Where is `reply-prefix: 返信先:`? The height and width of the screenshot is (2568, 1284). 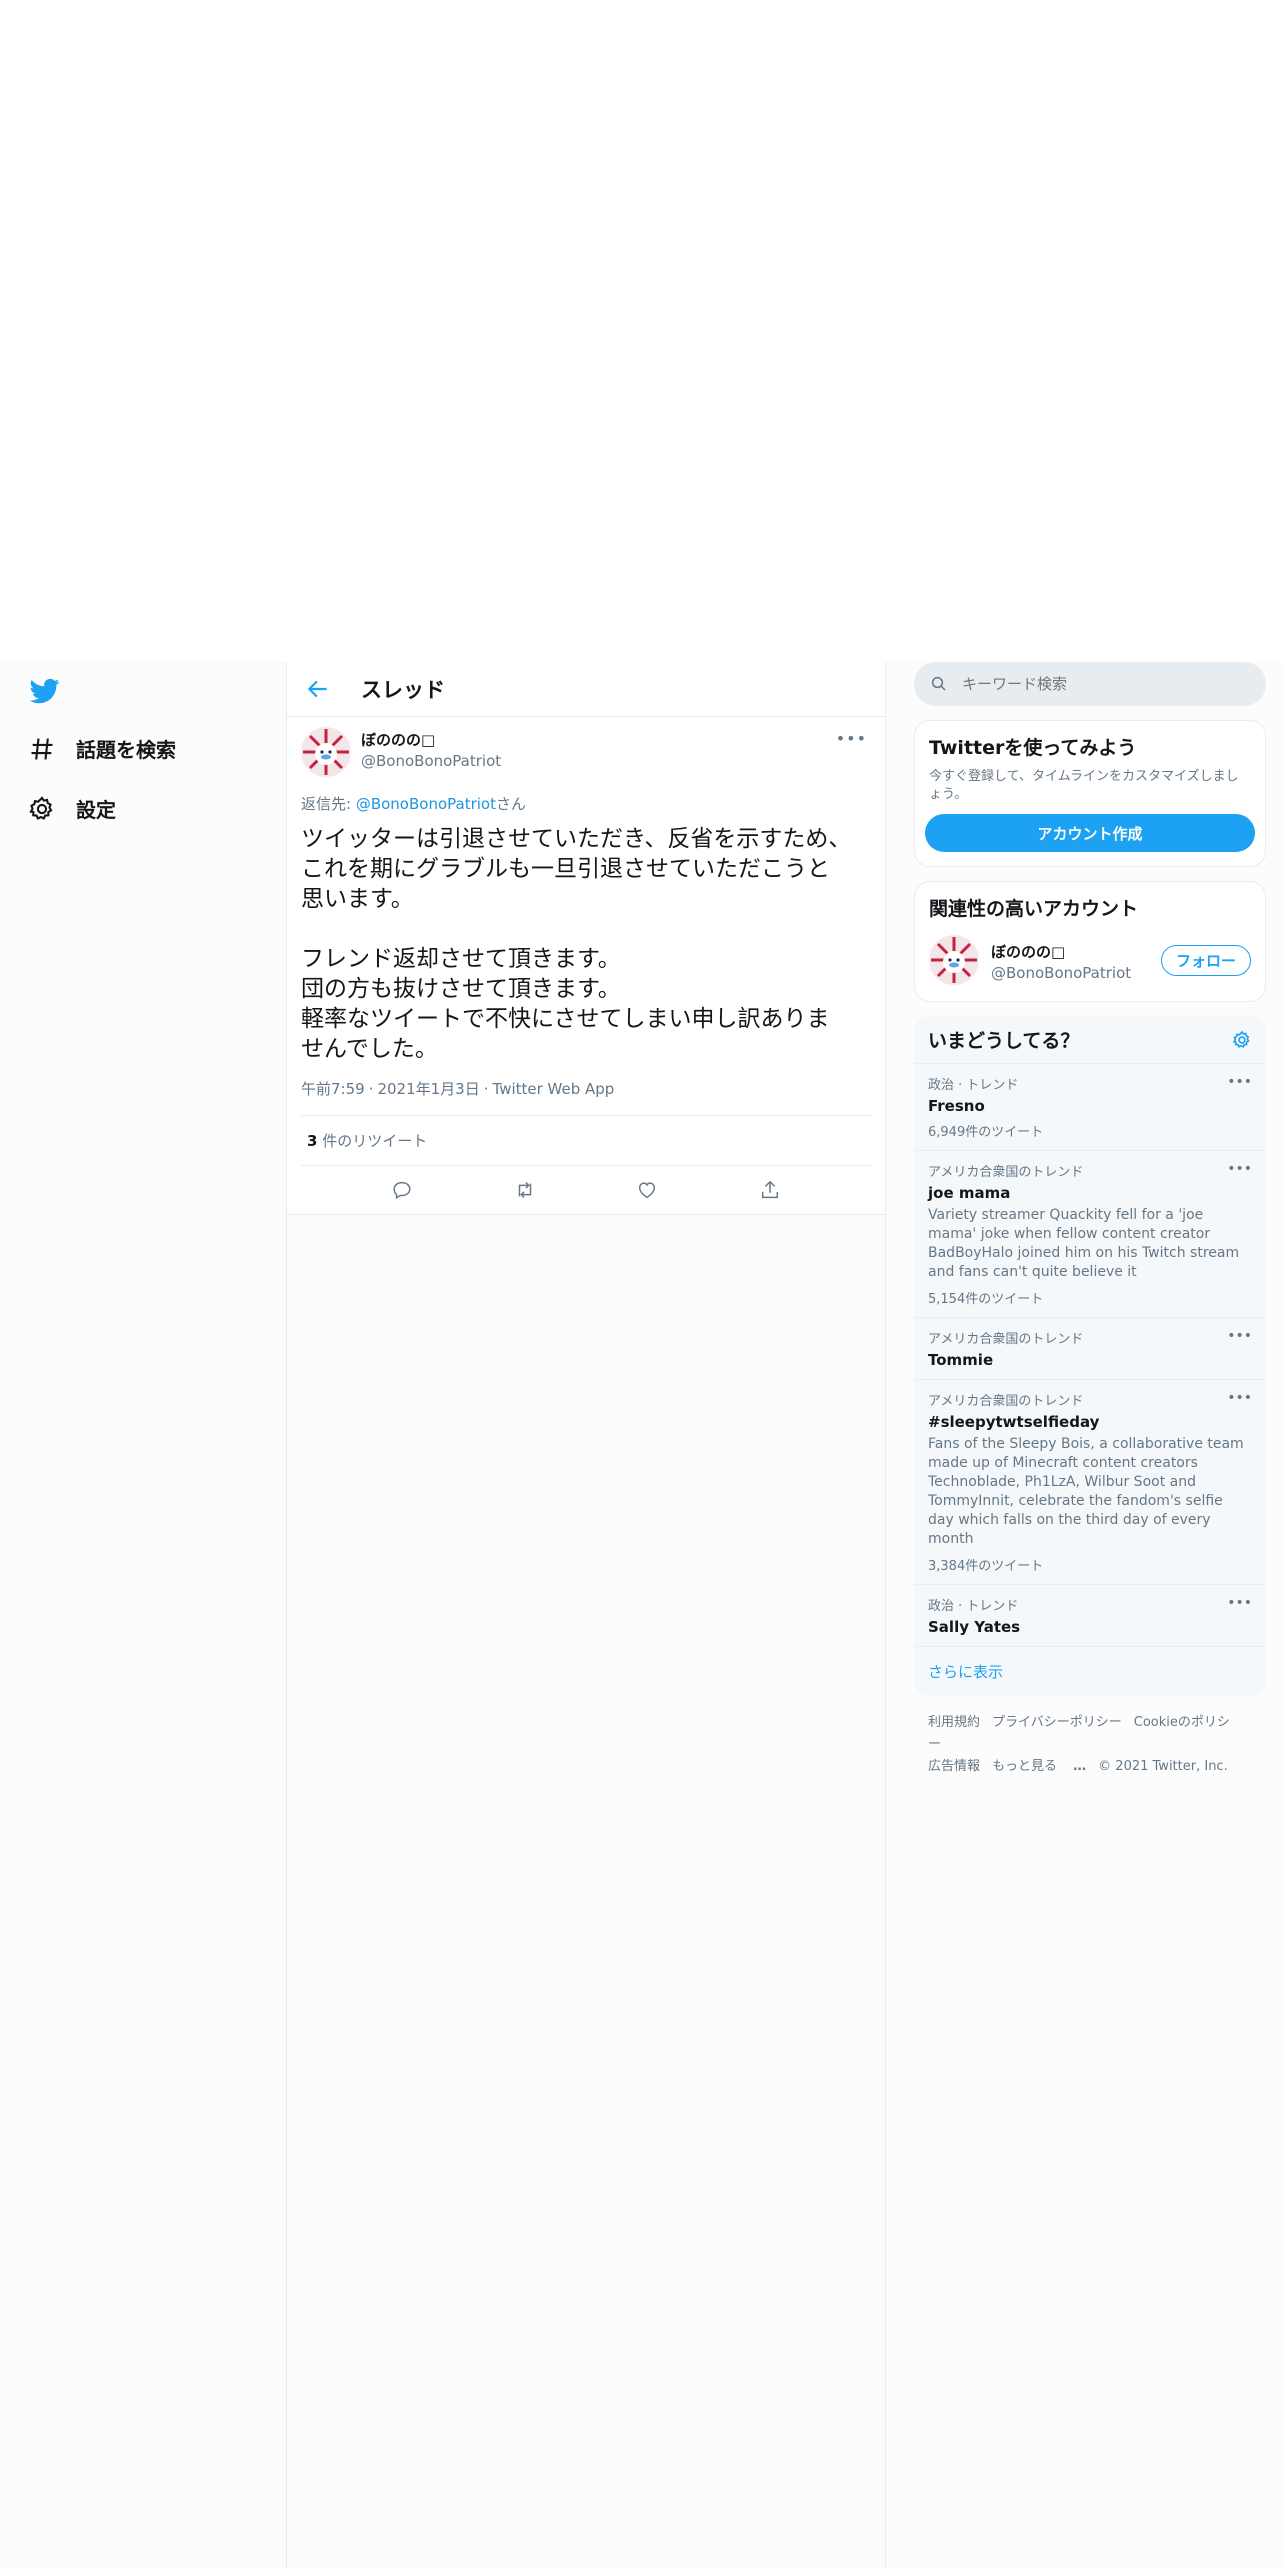 reply-prefix: 返信先: is located at coordinates (328, 804).